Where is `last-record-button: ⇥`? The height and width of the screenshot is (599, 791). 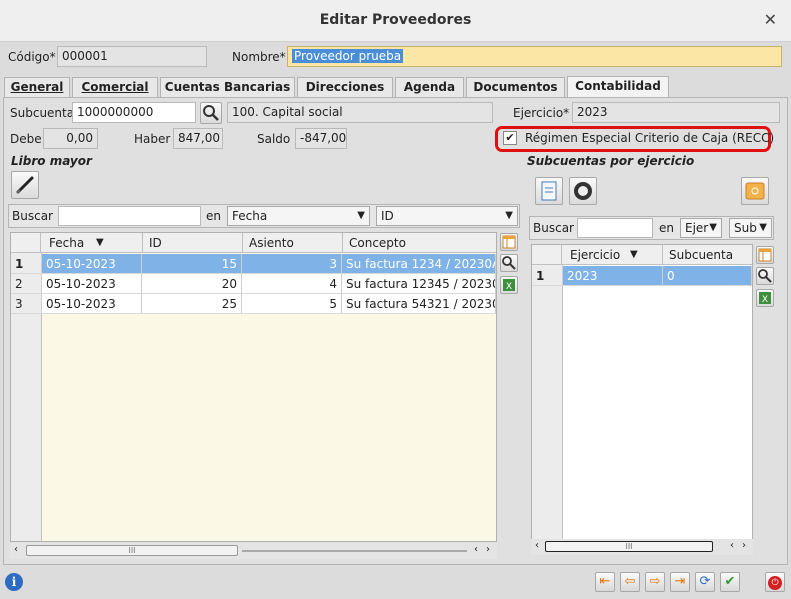
last-record-button: ⇥ is located at coordinates (680, 582).